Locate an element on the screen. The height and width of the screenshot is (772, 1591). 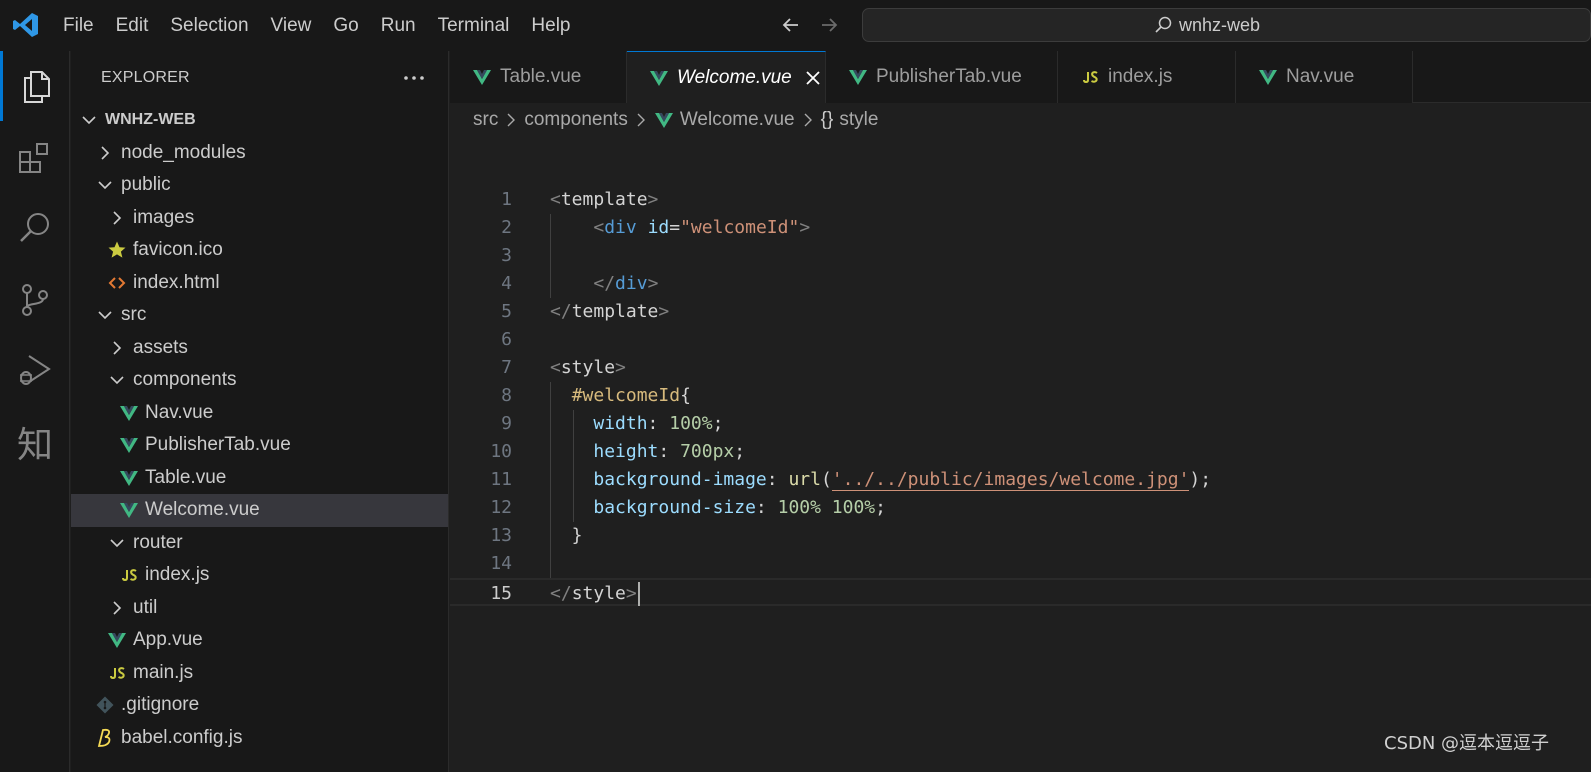
tree-file: index.html is located at coordinates (259, 283).